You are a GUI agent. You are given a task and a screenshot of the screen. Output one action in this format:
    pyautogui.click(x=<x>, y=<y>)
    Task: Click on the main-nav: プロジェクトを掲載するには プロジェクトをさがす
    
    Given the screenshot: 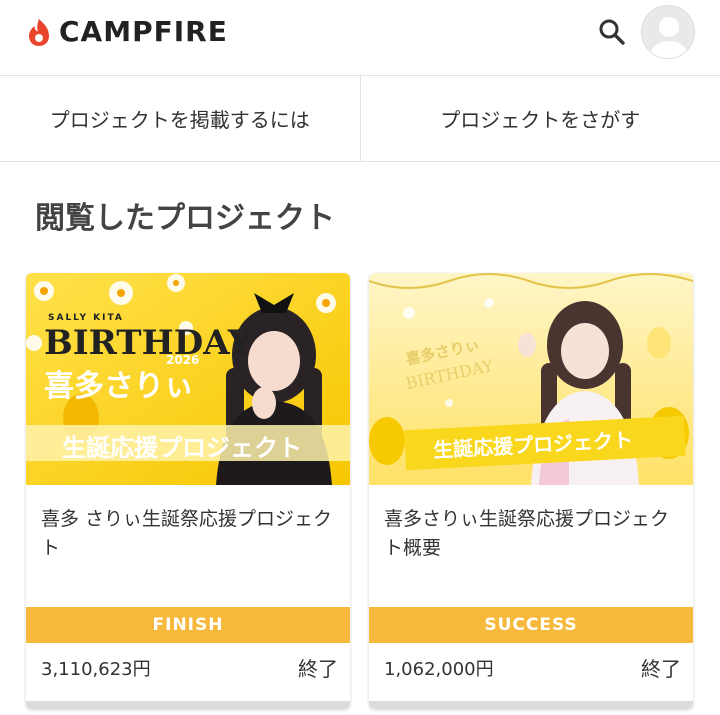 What is the action you would take?
    pyautogui.click(x=360, y=119)
    